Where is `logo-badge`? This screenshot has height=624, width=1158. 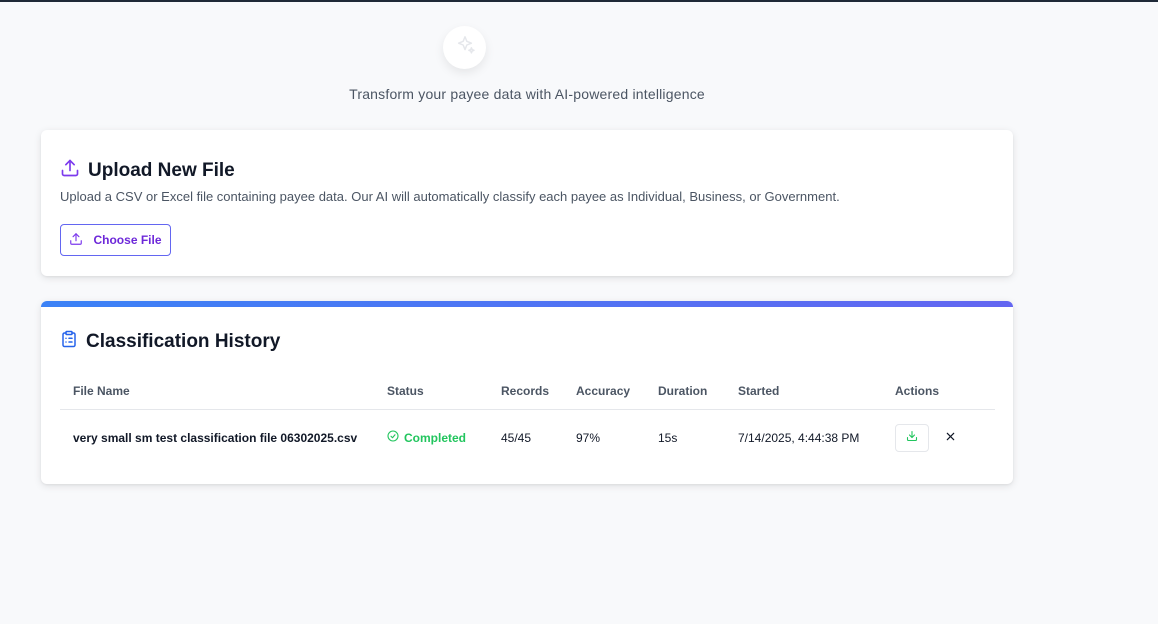 logo-badge is located at coordinates (464, 47).